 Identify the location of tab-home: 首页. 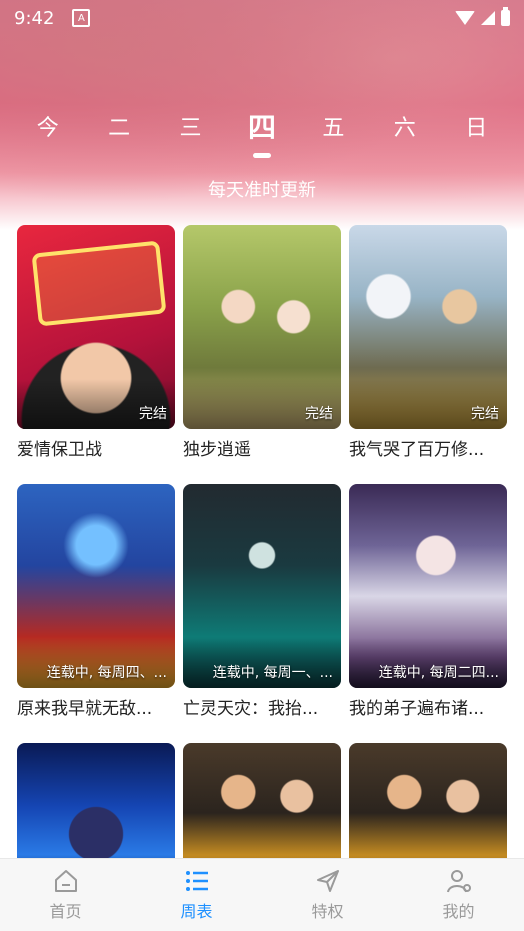
(65, 895).